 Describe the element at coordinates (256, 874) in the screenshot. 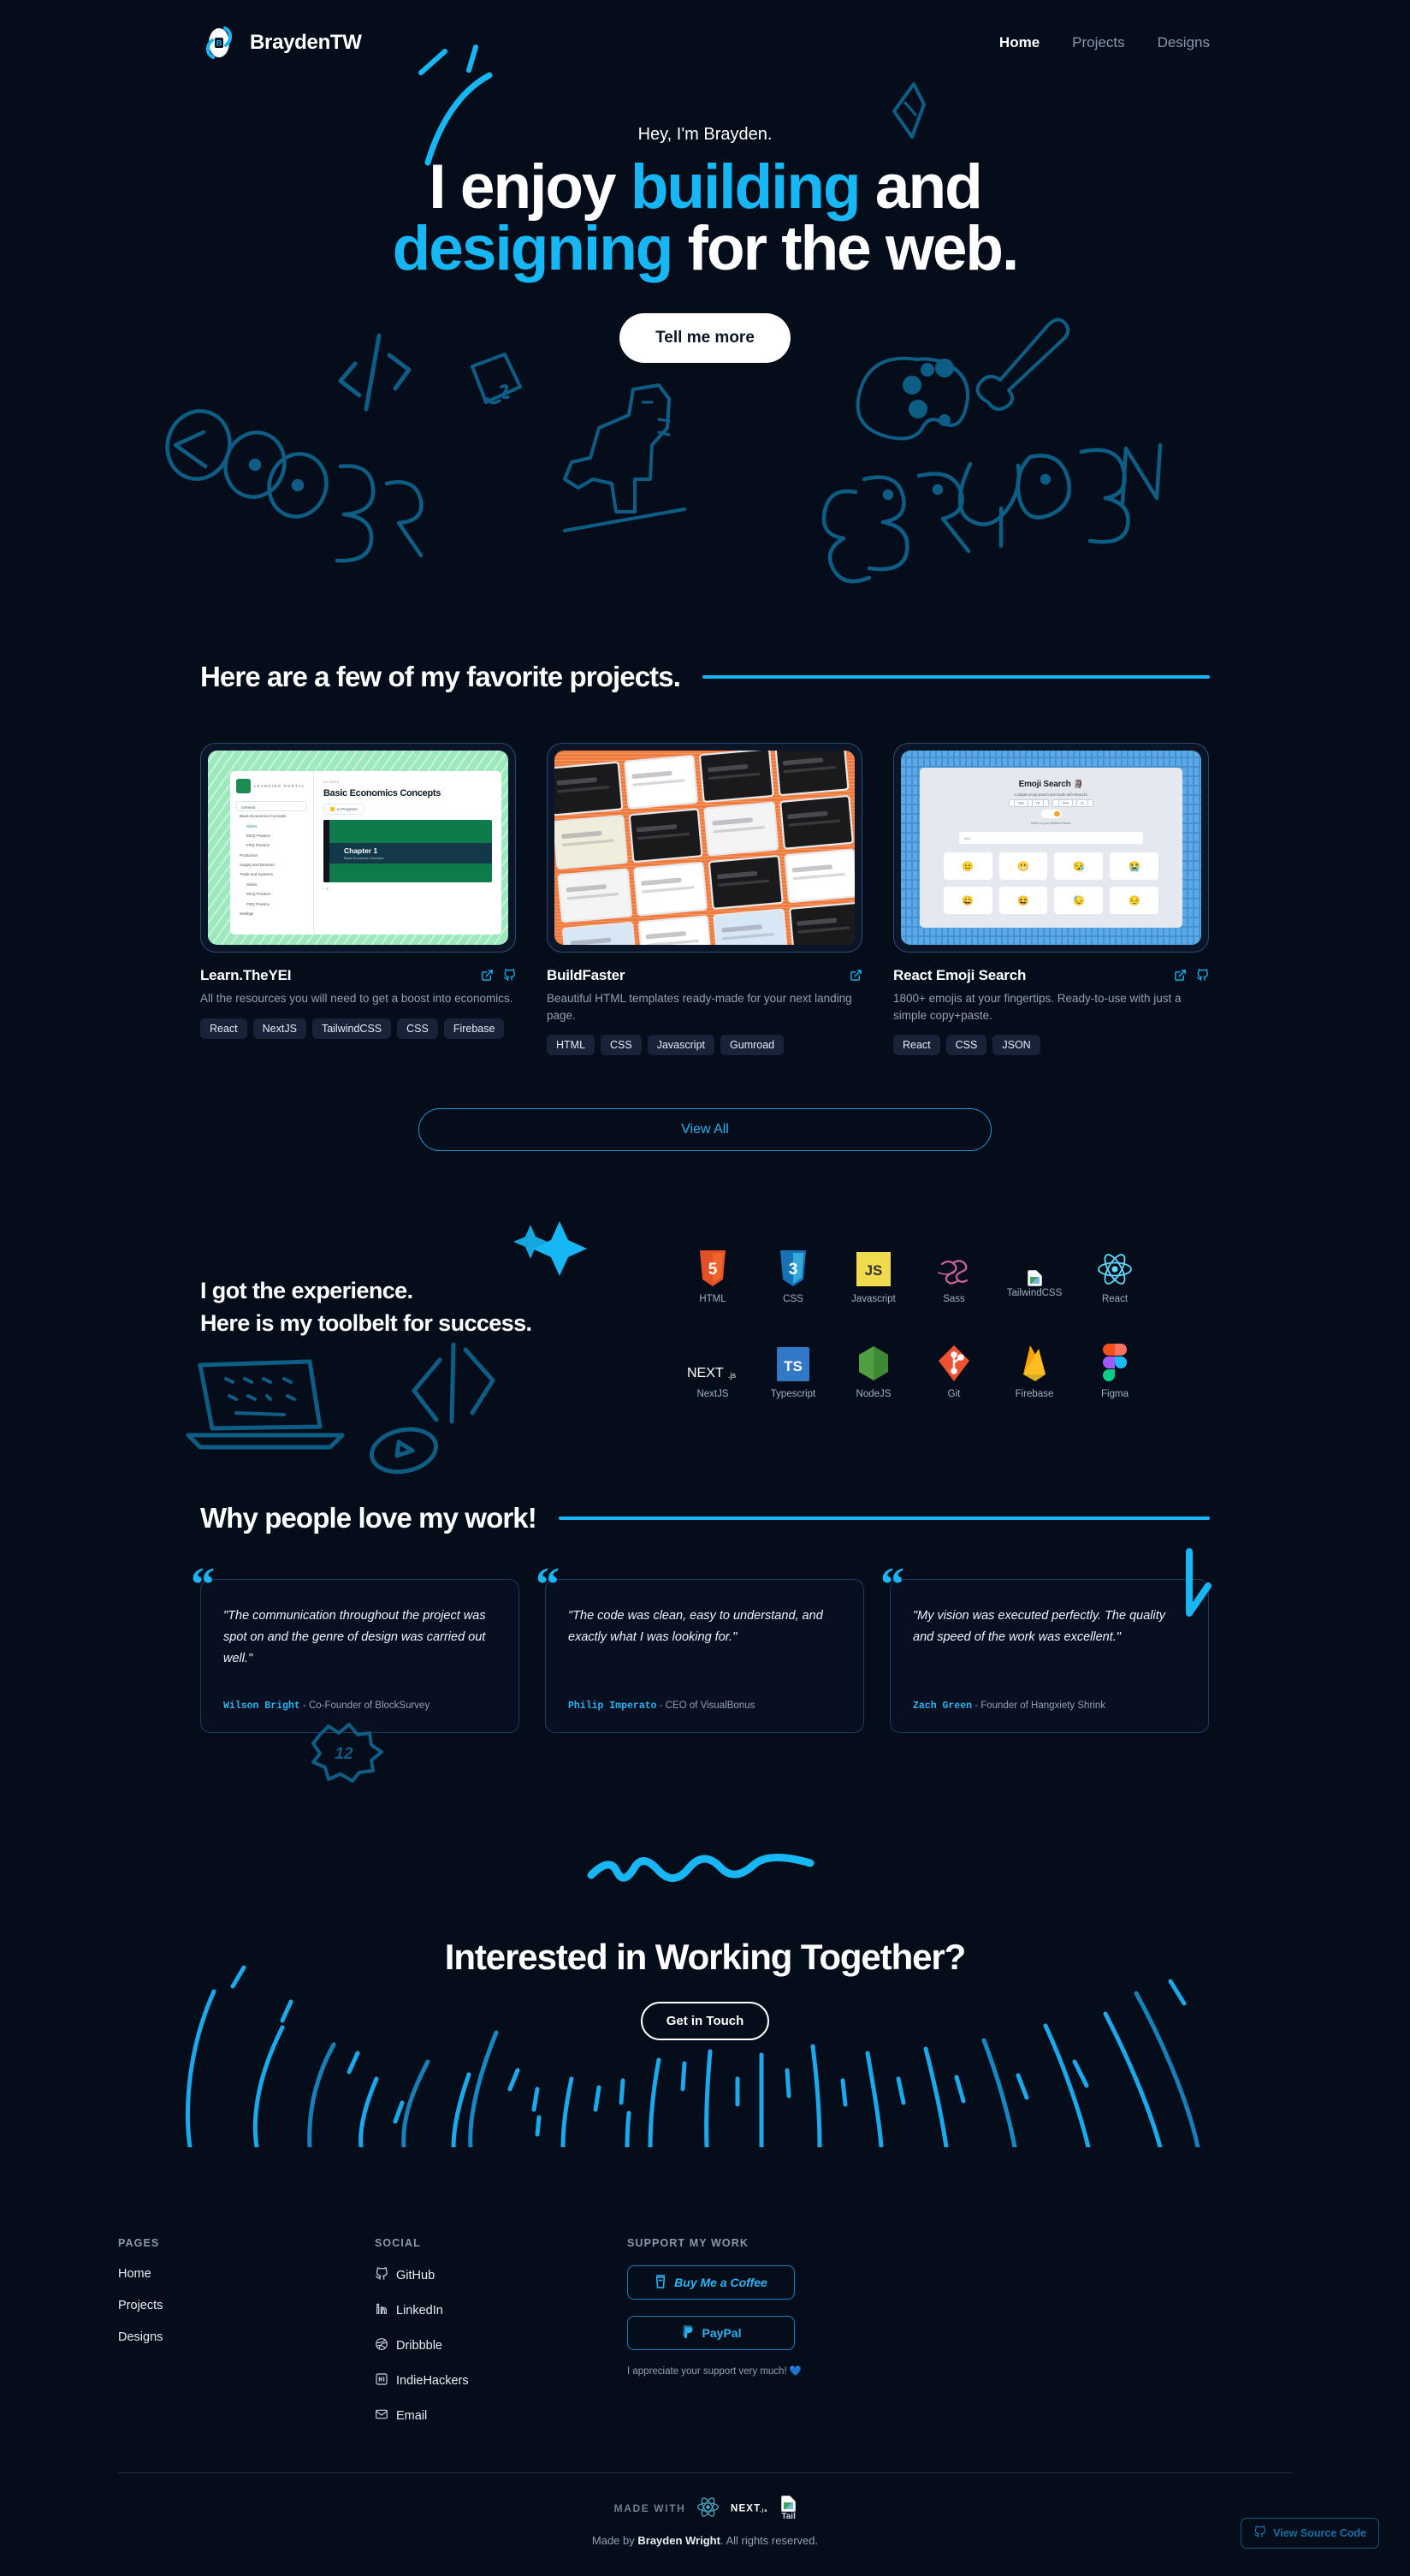

I see `portal-nav-item: Trade and Systems` at that location.